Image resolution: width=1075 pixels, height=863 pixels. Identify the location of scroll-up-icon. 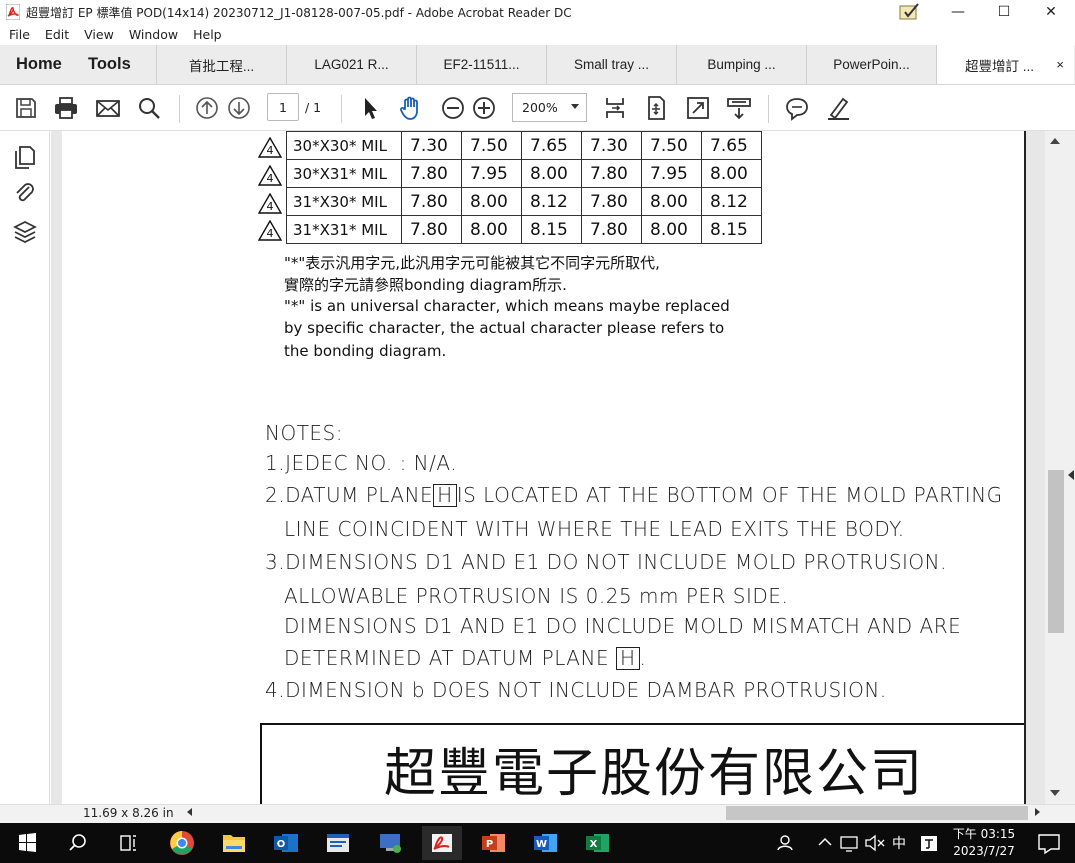
(1055, 141).